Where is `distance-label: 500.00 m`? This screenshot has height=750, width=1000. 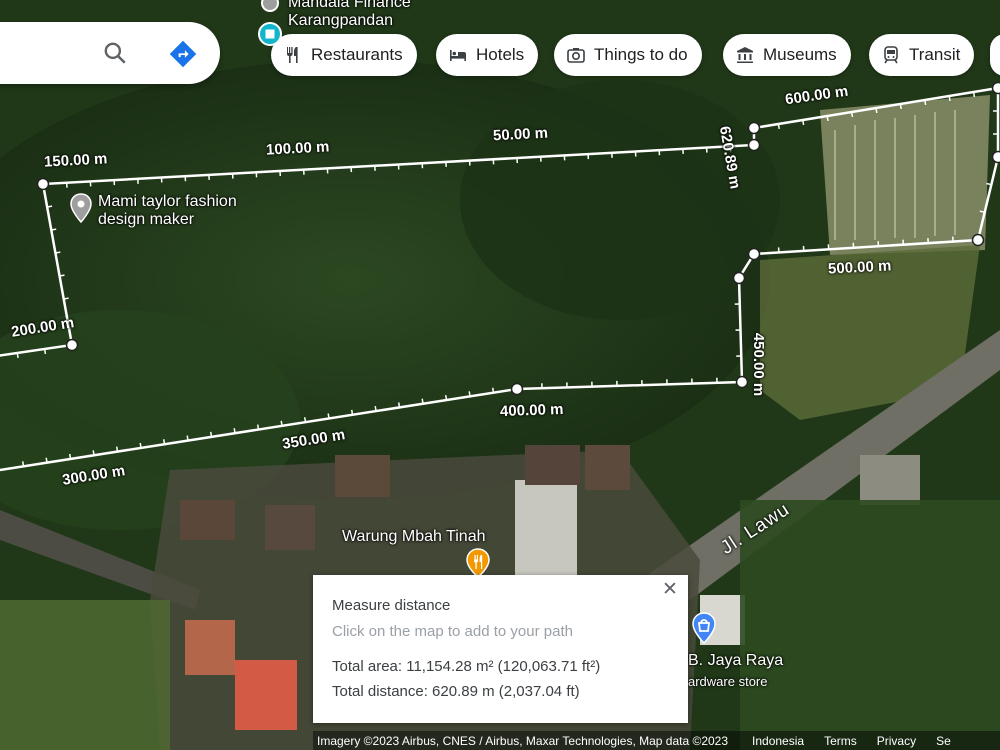 distance-label: 500.00 m is located at coordinates (859, 267).